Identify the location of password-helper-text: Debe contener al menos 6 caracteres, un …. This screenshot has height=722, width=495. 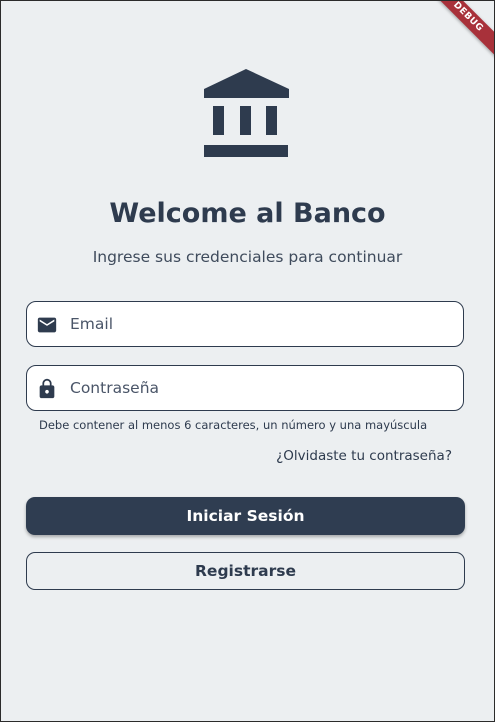
(233, 425).